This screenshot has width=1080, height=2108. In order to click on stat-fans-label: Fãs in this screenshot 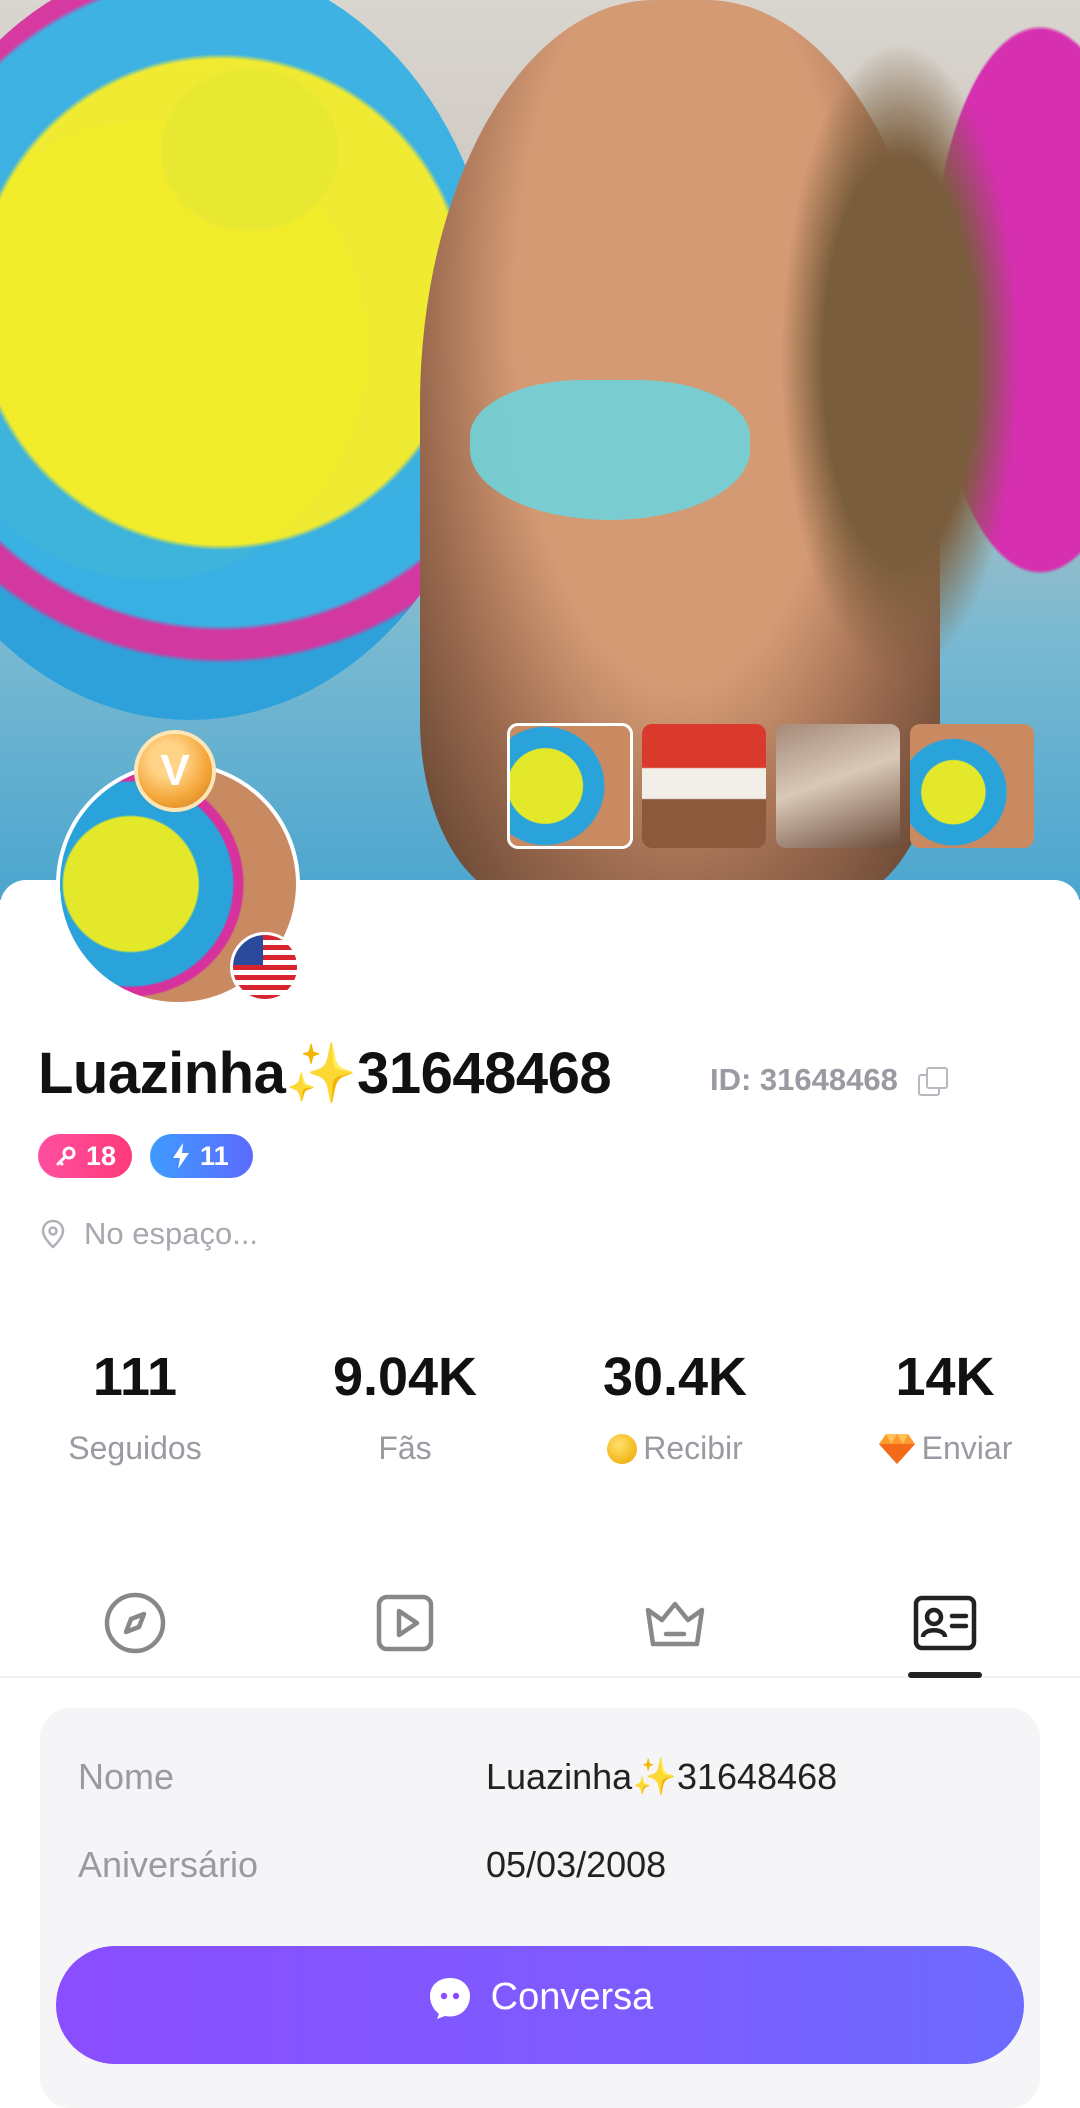, I will do `click(405, 1448)`.